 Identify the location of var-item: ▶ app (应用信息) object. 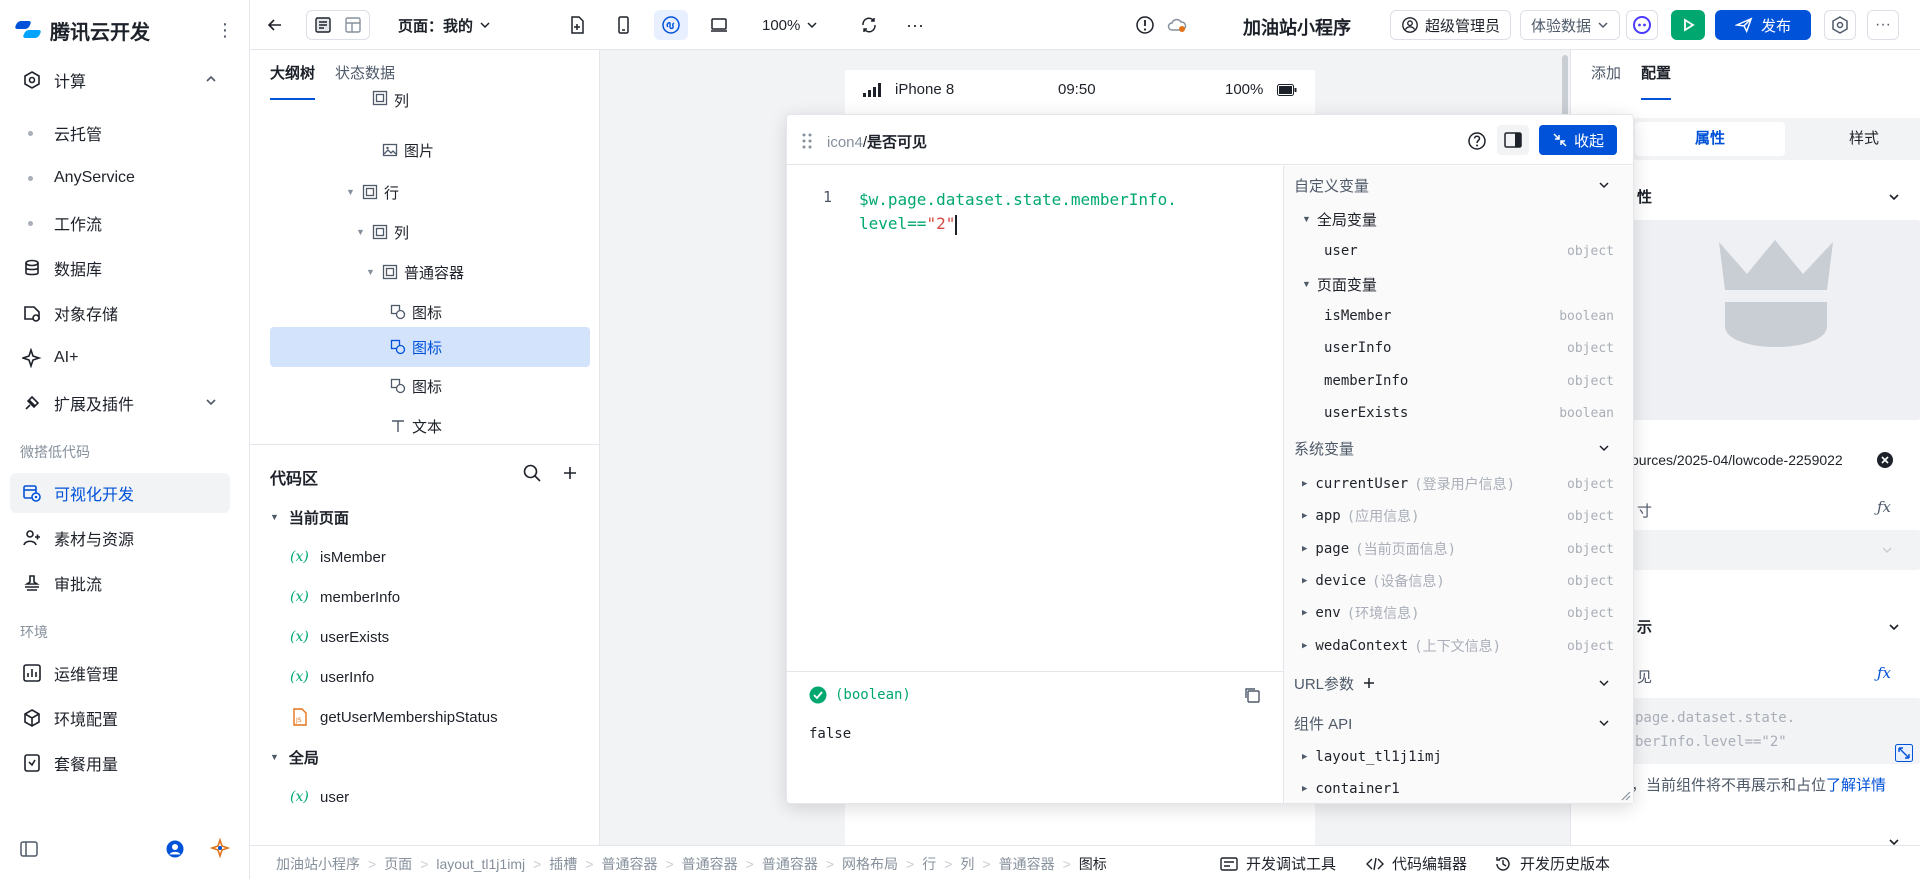
(1458, 516).